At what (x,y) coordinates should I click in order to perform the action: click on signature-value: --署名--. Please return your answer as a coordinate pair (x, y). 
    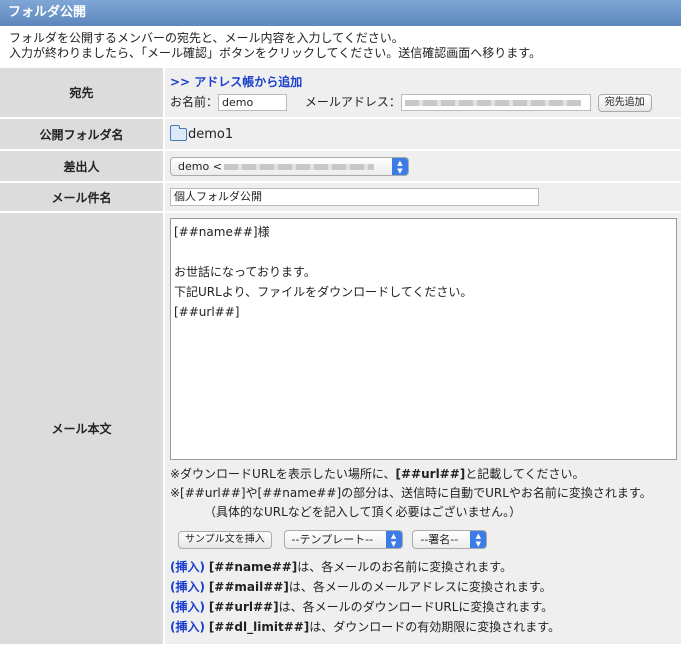
    Looking at the image, I should click on (439, 539).